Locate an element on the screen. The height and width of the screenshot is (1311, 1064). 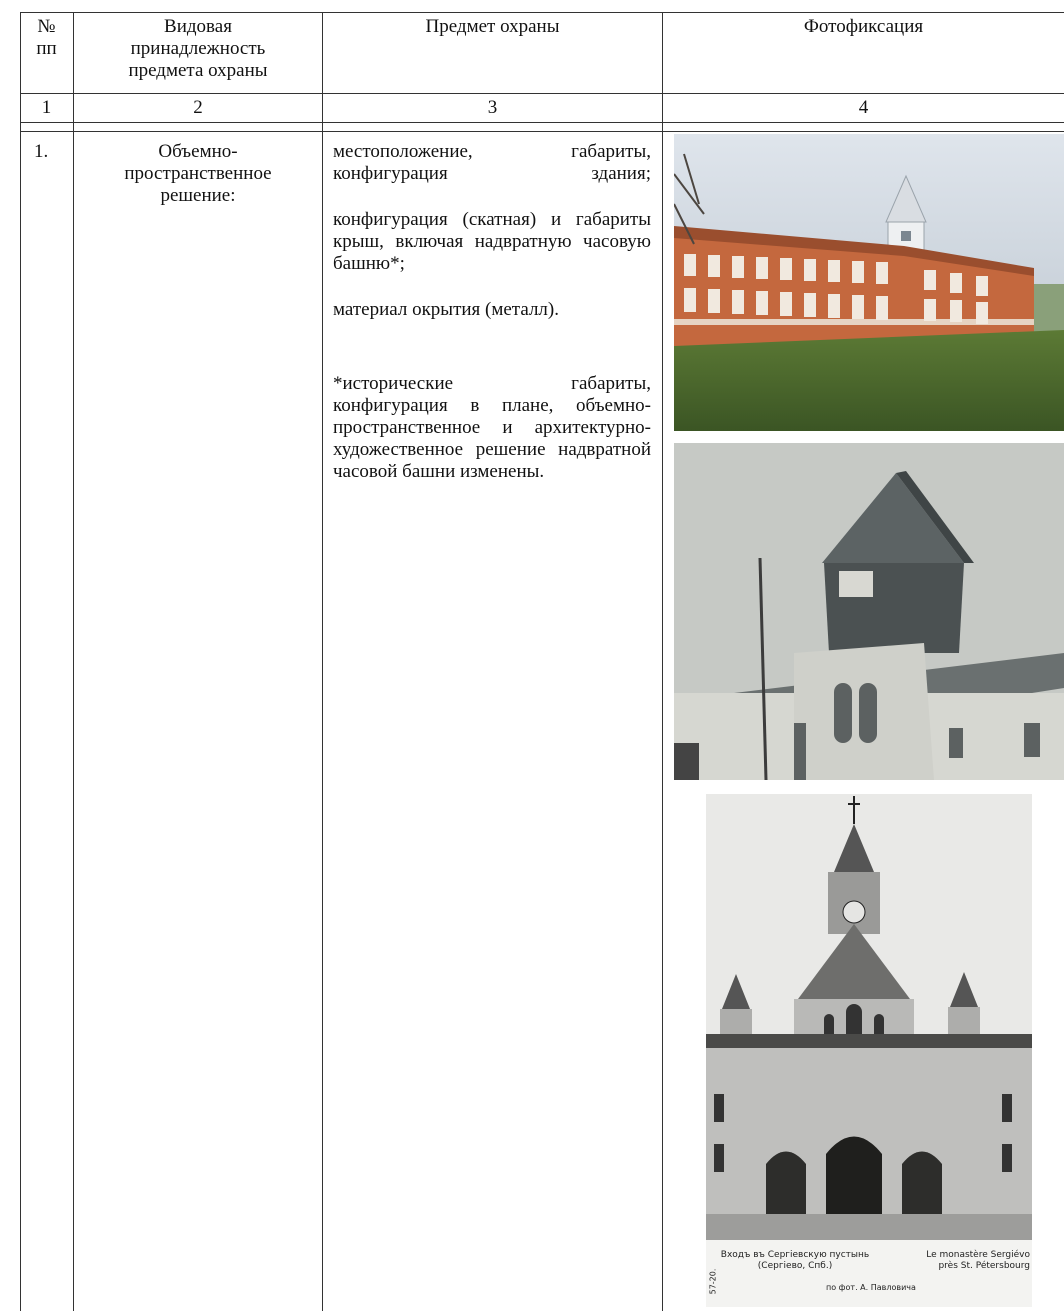
header-type: Видовая принадлежность предмета охраны is located at coordinates (198, 48).